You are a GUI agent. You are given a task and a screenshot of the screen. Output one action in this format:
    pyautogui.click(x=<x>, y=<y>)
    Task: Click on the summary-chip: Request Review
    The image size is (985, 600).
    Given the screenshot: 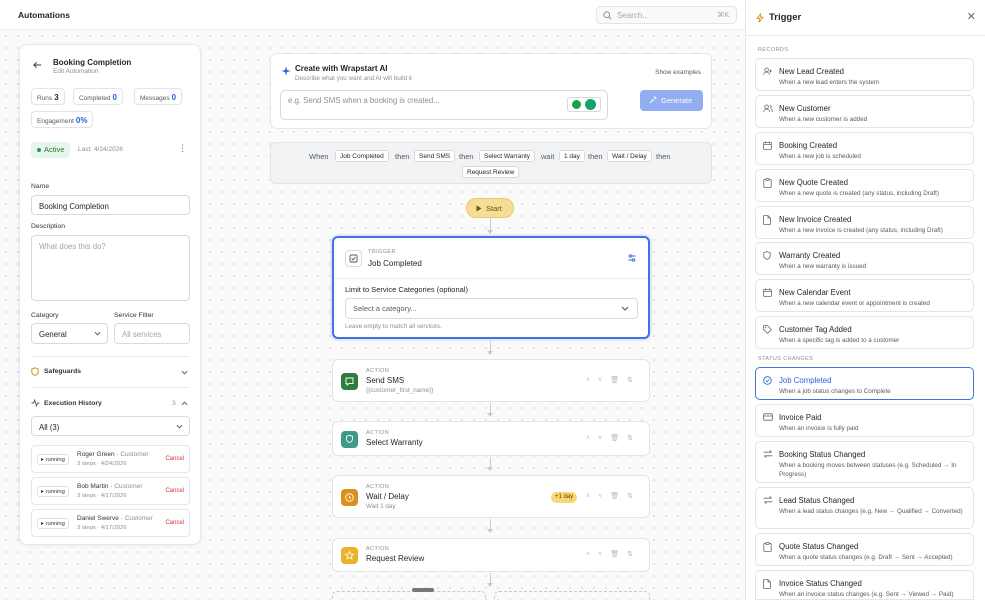 What is the action you would take?
    pyautogui.click(x=491, y=172)
    